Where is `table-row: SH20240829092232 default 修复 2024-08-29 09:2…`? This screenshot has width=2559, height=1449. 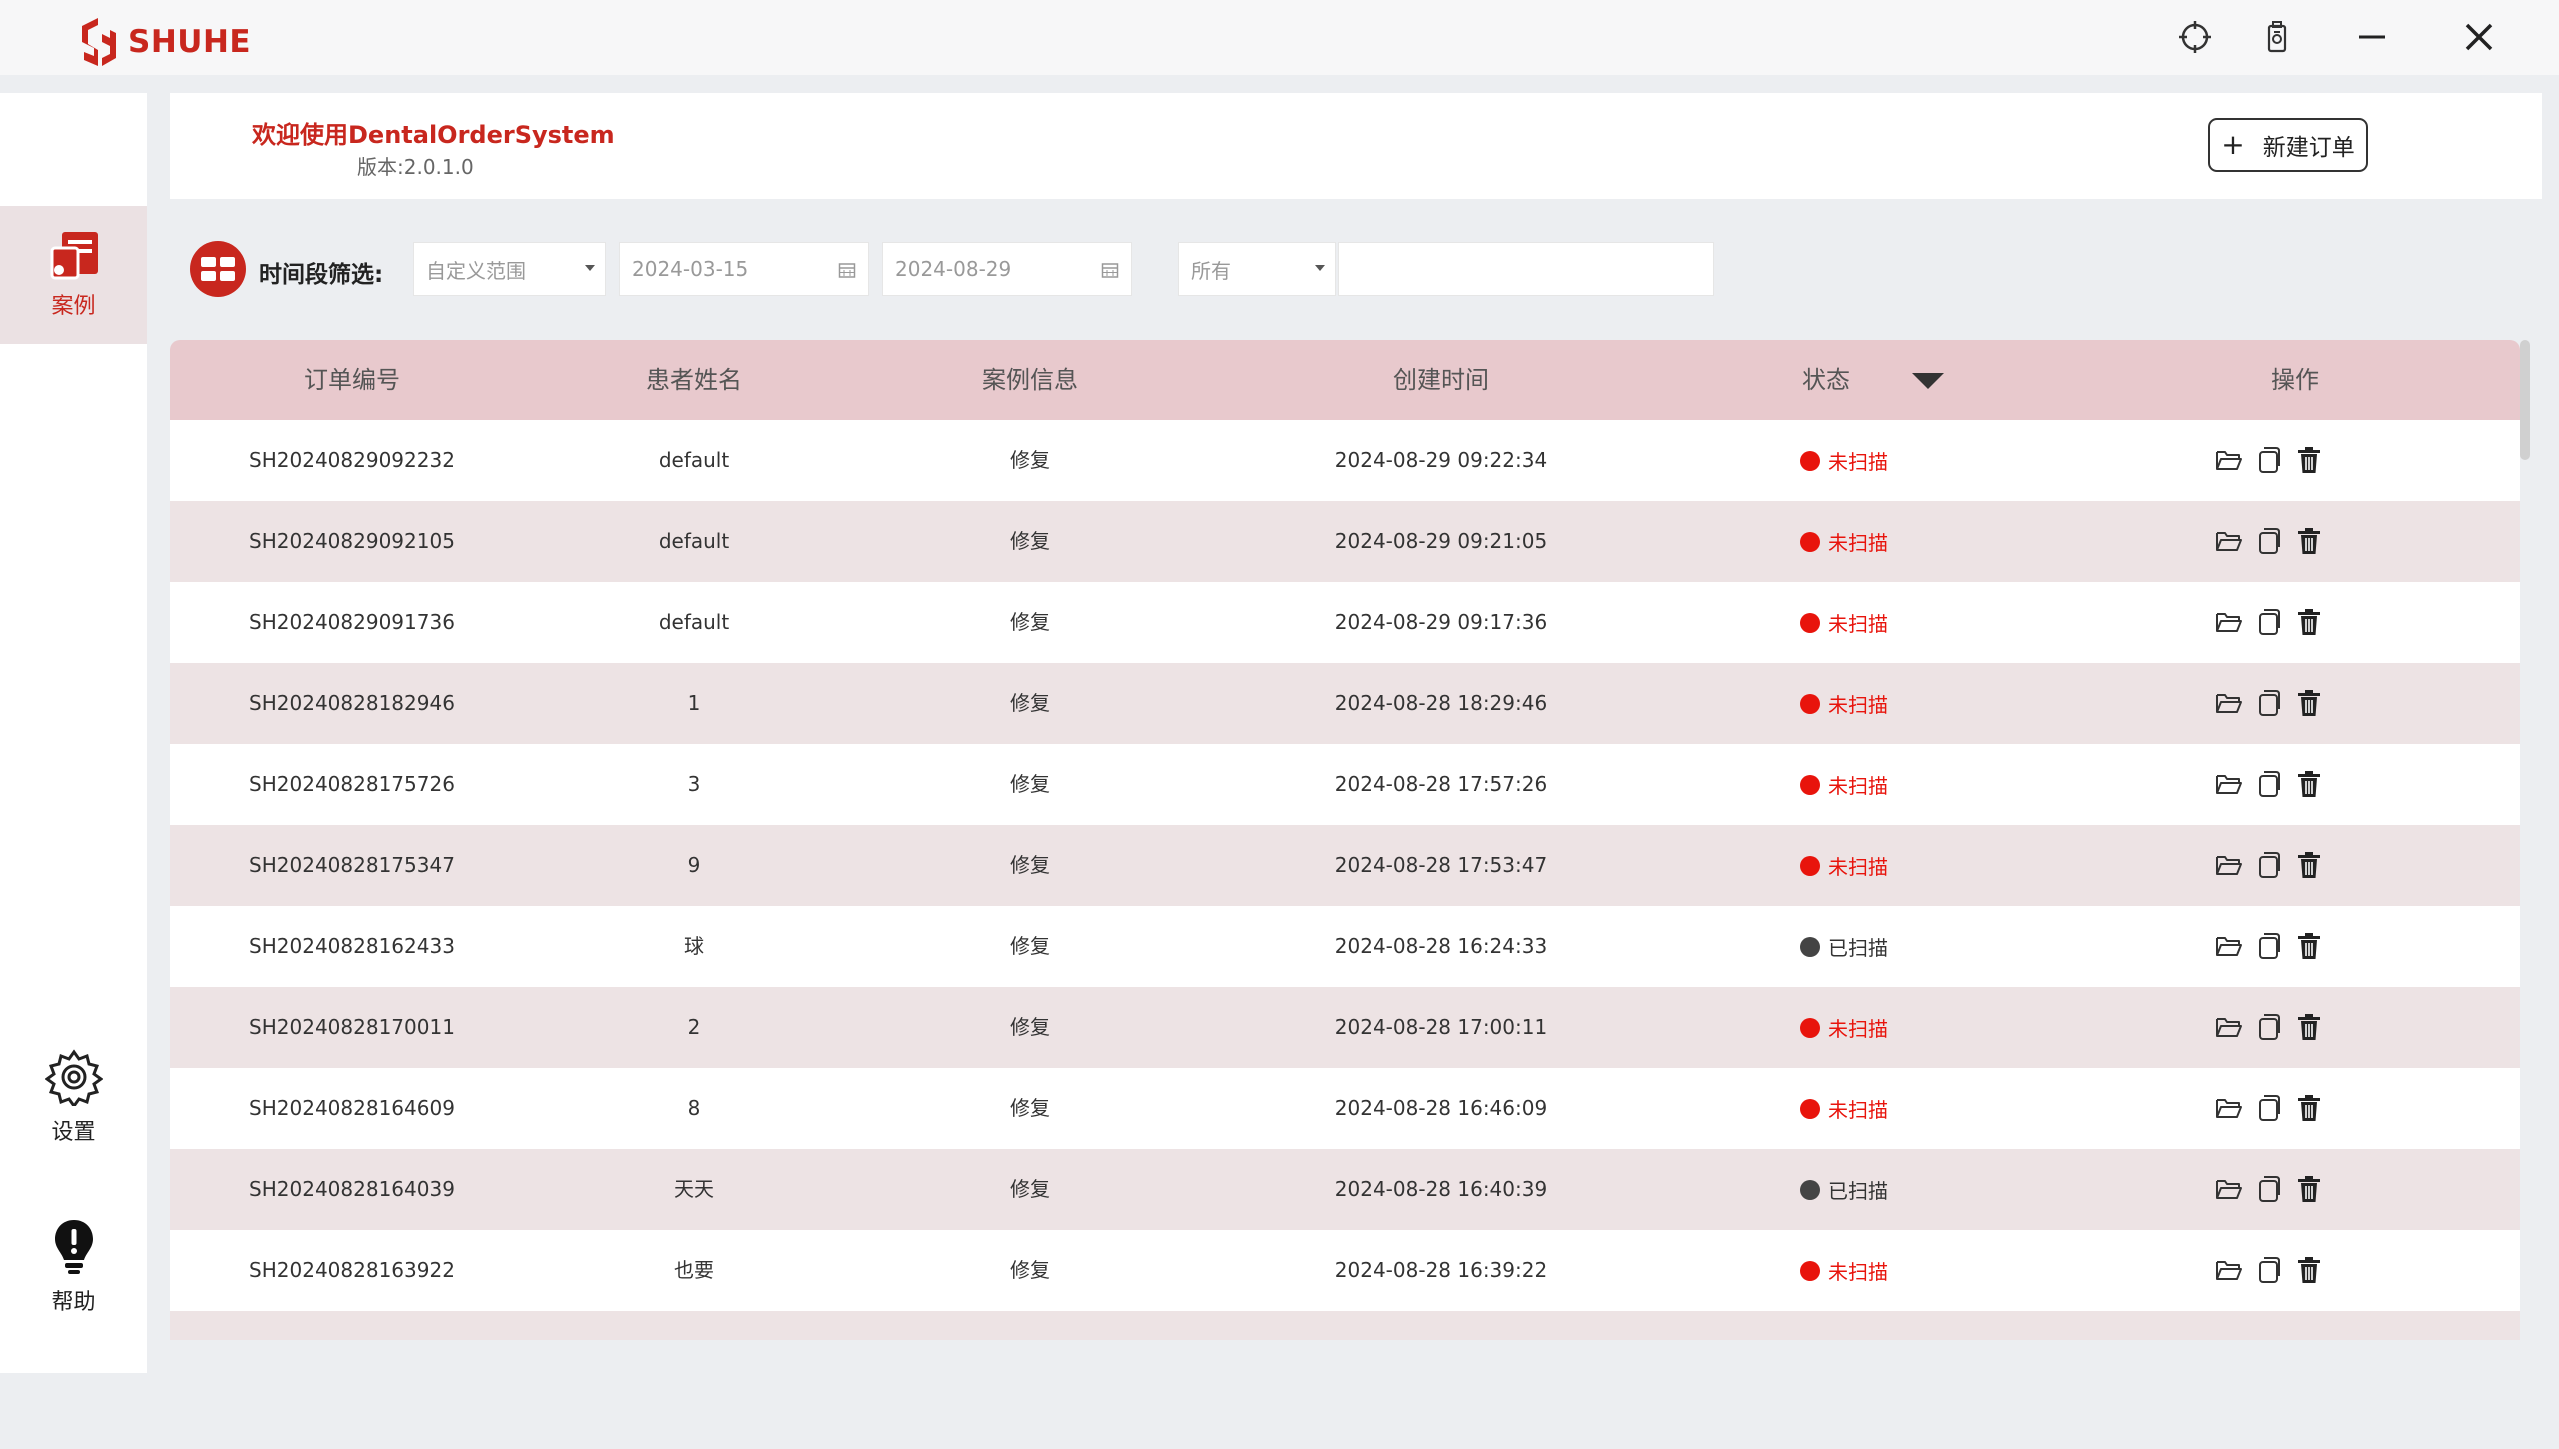
table-row: SH20240829092232 default 修复 2024-08-29 09:2… is located at coordinates (1345, 460).